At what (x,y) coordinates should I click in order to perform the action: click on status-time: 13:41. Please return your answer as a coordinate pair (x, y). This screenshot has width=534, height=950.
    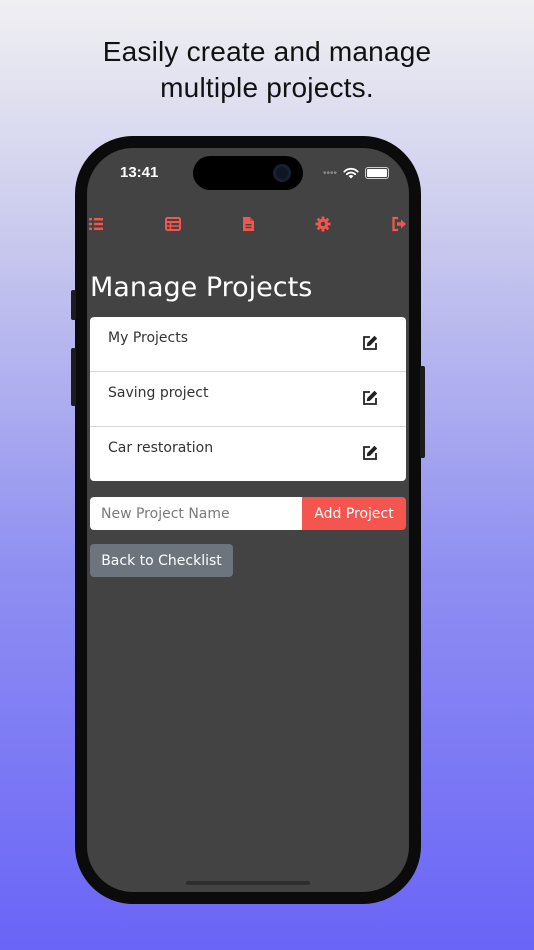
    Looking at the image, I should click on (139, 172).